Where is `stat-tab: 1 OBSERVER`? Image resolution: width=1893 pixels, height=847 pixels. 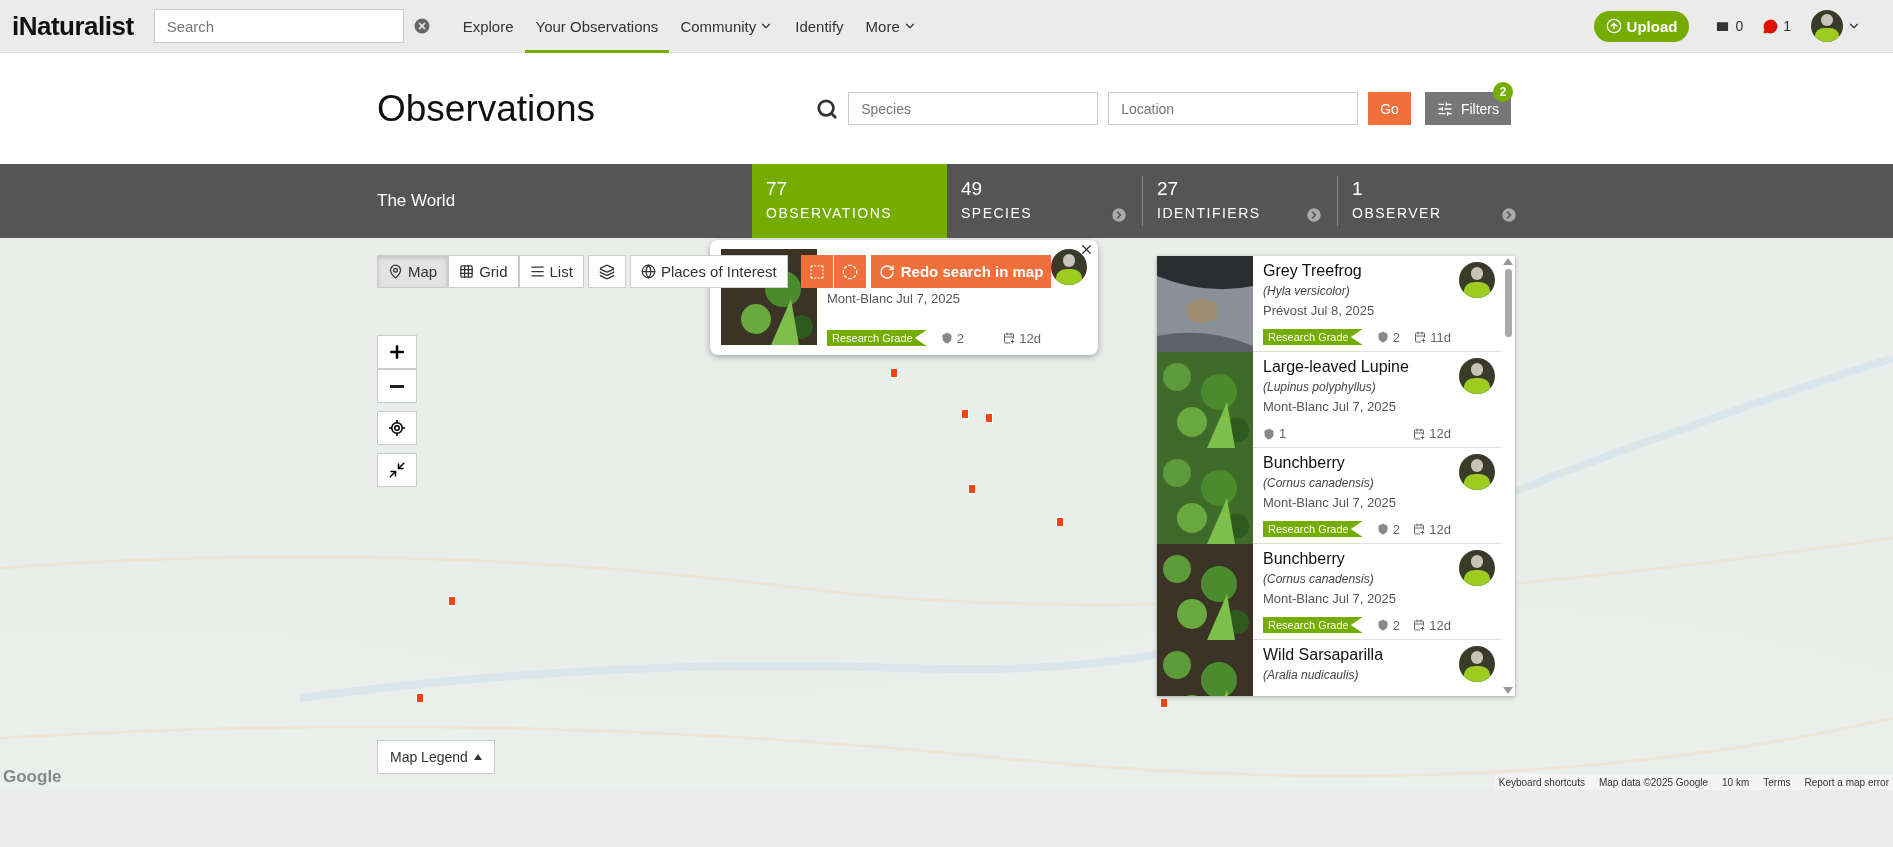
stat-tab: 1 OBSERVER is located at coordinates (1434, 201).